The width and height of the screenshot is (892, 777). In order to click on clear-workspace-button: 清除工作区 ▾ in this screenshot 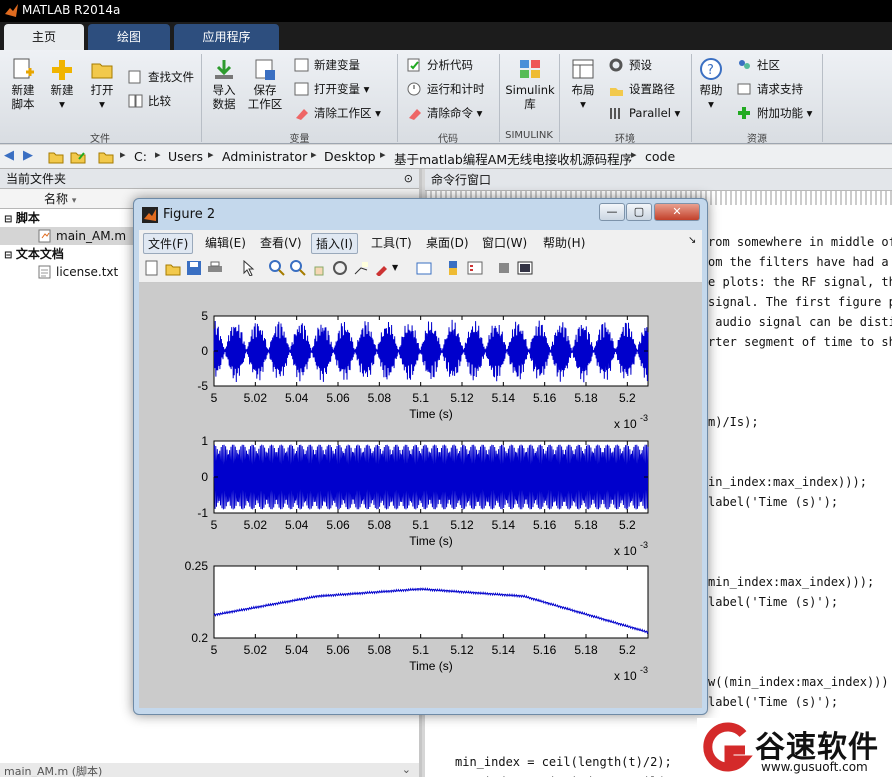, I will do `click(337, 113)`.